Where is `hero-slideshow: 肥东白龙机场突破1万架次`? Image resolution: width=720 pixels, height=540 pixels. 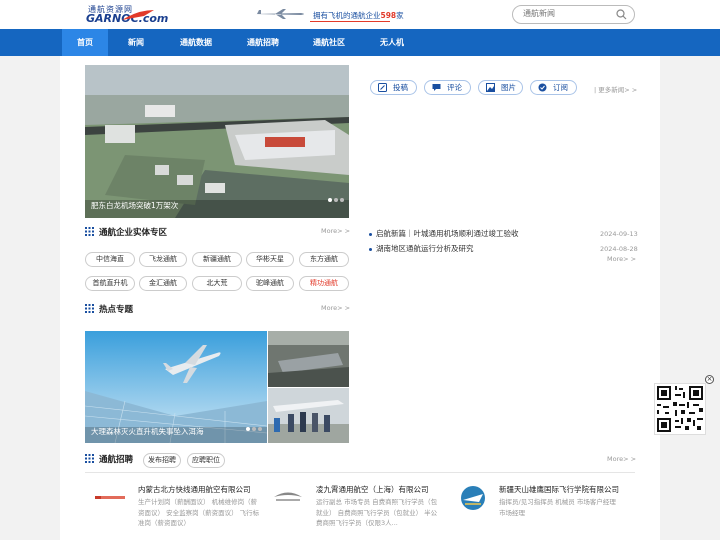 hero-slideshow: 肥东白龙机场突破1万架次 is located at coordinates (217, 141).